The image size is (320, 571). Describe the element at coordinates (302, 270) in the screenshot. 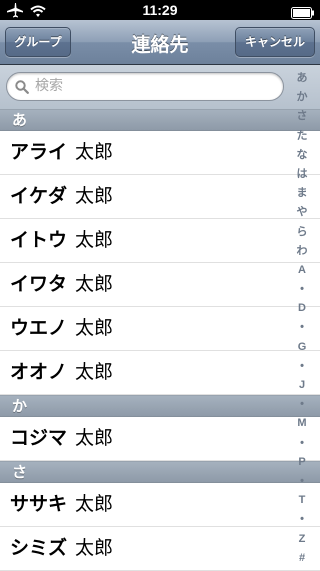

I see `index-letter: A` at that location.